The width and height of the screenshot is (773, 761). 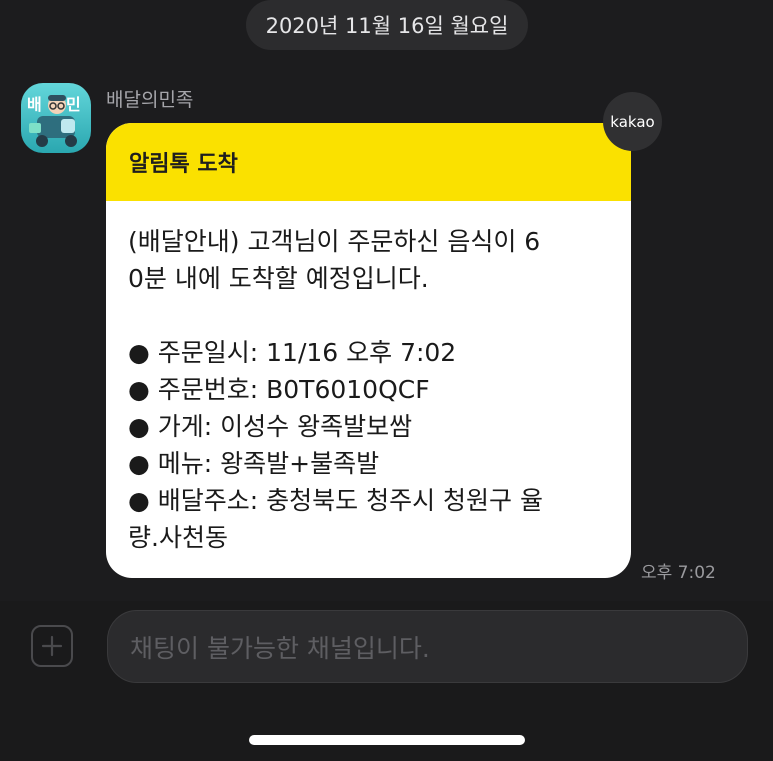 What do you see at coordinates (368, 162) in the screenshot?
I see `message-header: 알림톡 도착` at bounding box center [368, 162].